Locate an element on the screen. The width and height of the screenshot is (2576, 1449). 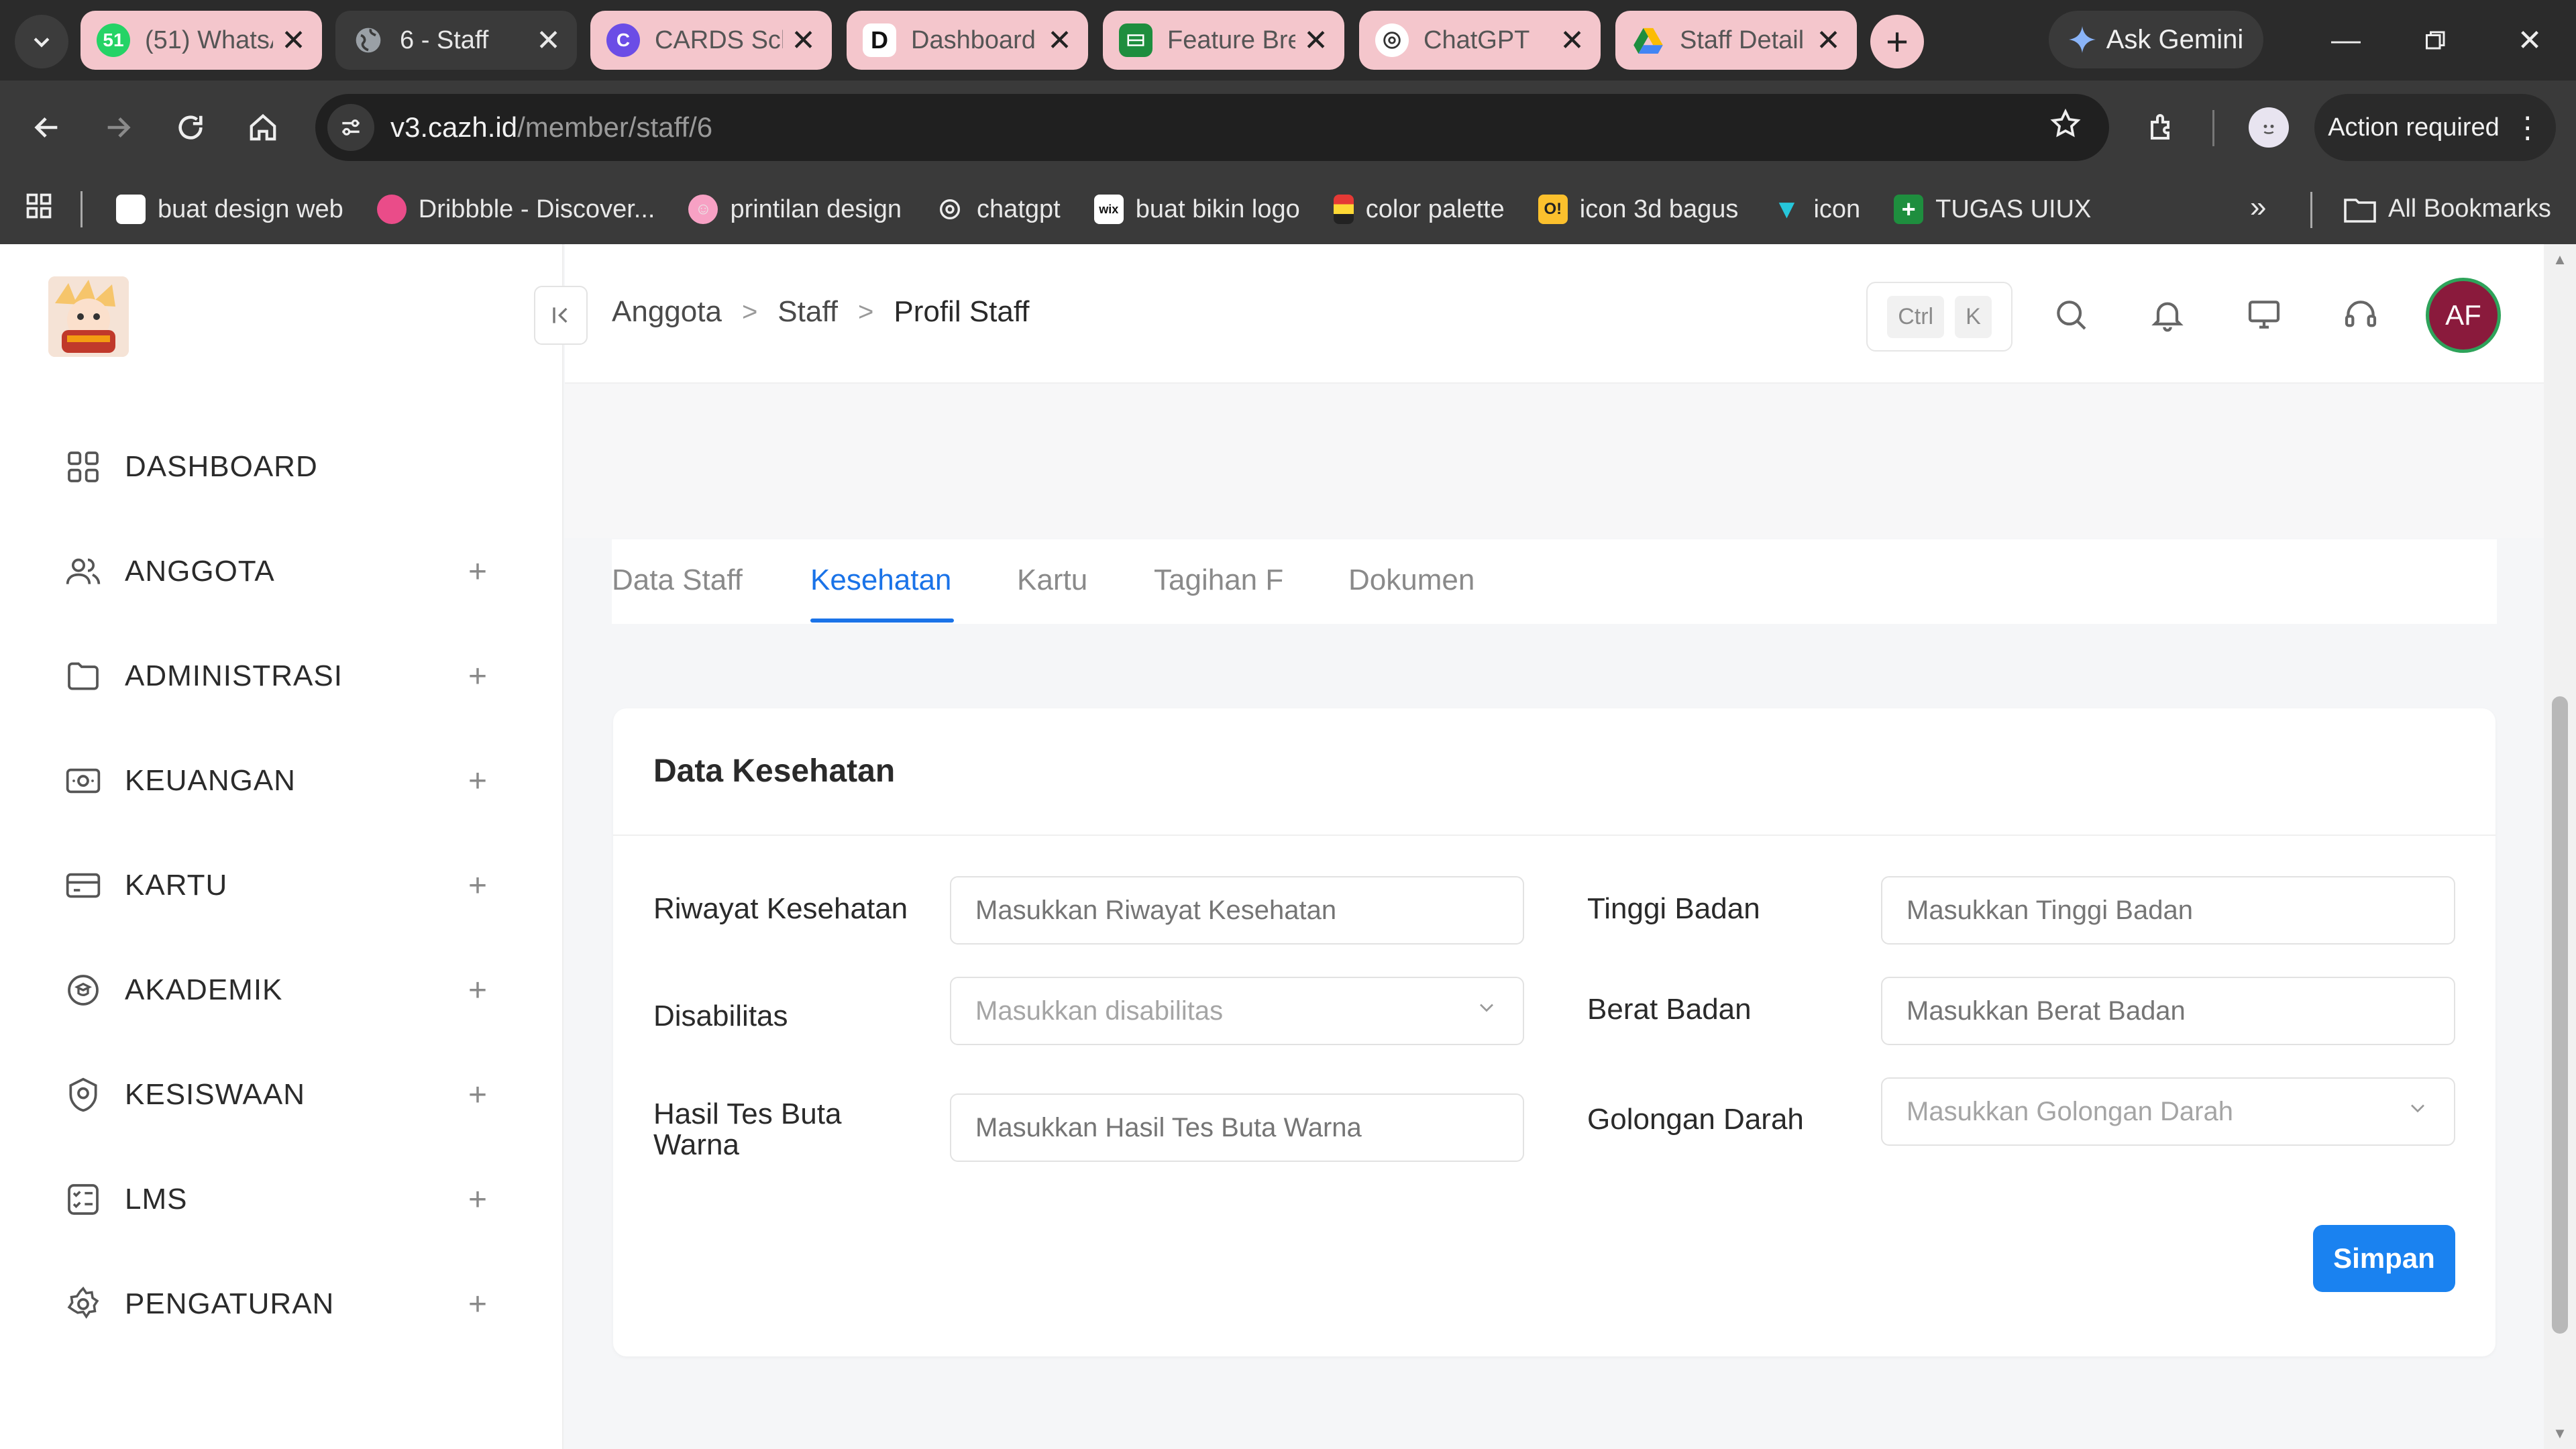
kbd-ctrl: Ctrl is located at coordinates (1916, 316).